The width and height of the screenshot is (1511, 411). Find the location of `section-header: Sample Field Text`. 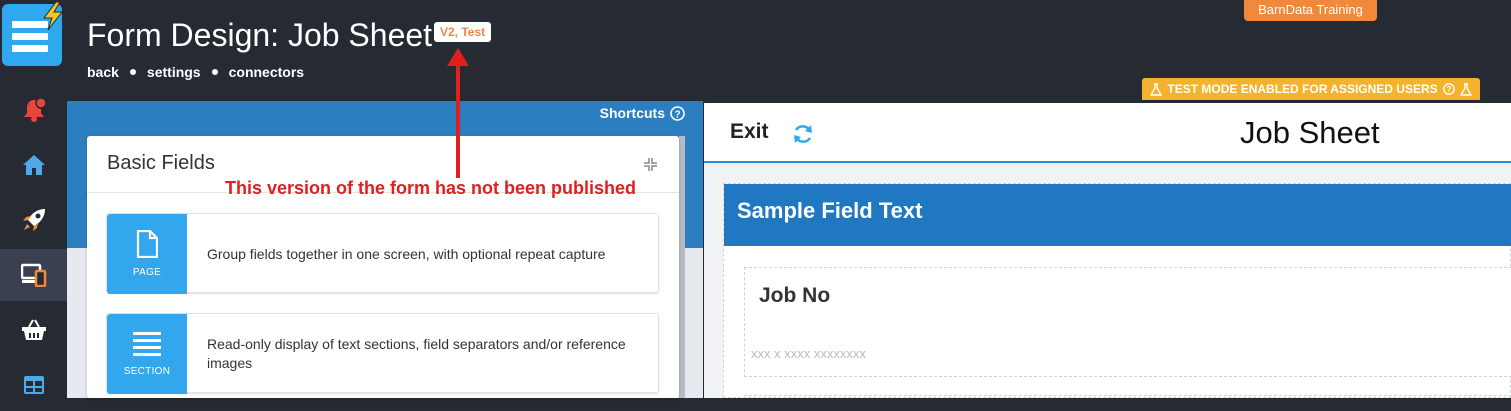

section-header: Sample Field Text is located at coordinates (1117, 215).